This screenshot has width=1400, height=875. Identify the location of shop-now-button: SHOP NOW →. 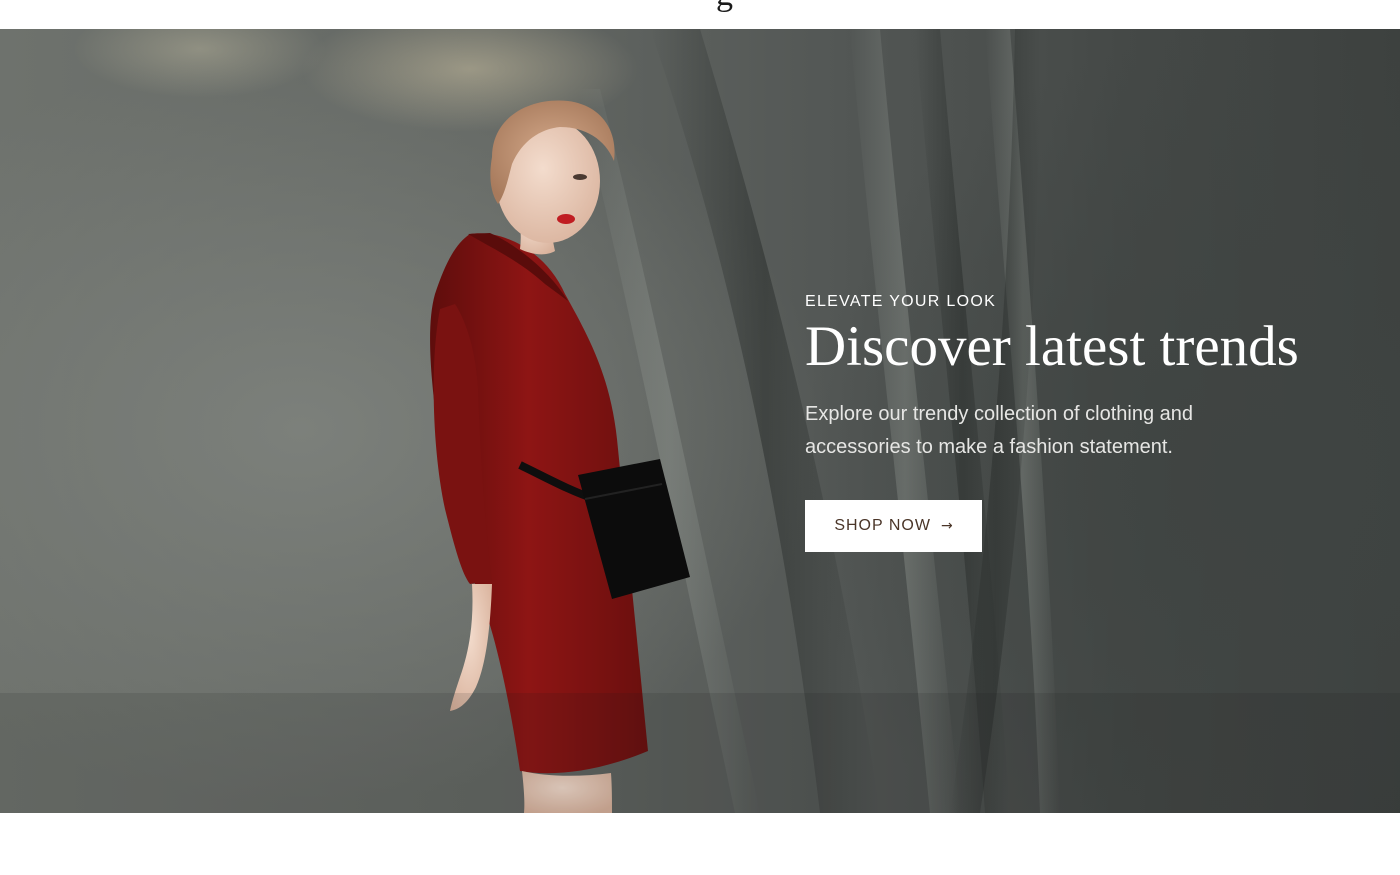
(893, 526).